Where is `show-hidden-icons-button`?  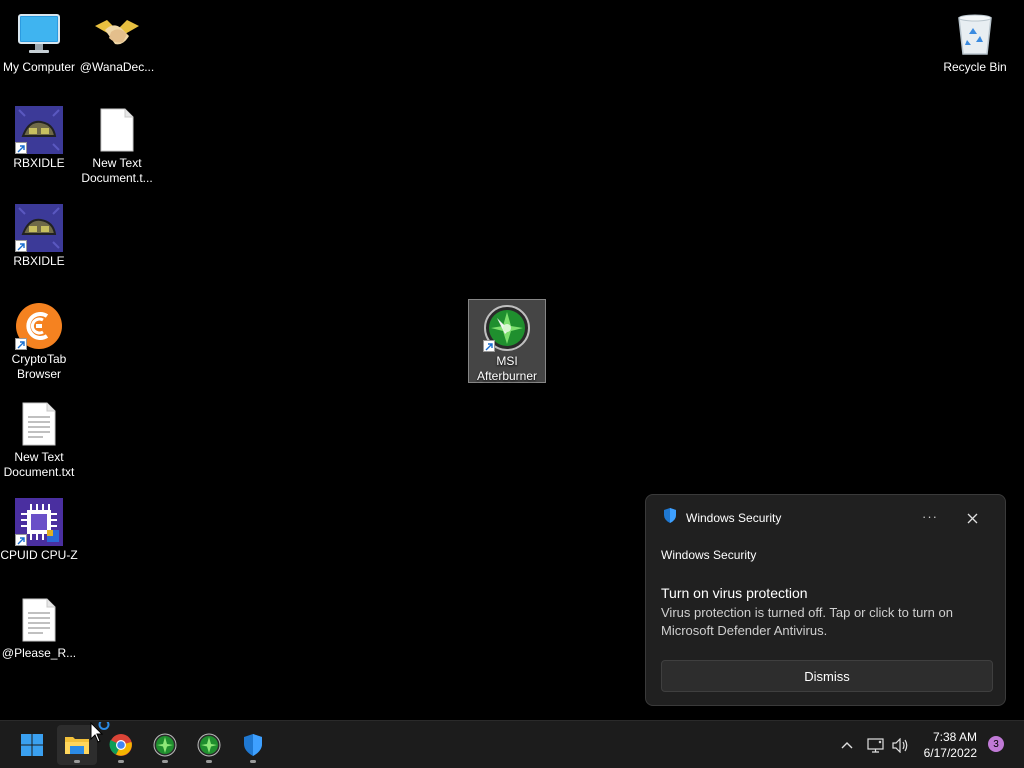
show-hidden-icons-button is located at coordinates (847, 745).